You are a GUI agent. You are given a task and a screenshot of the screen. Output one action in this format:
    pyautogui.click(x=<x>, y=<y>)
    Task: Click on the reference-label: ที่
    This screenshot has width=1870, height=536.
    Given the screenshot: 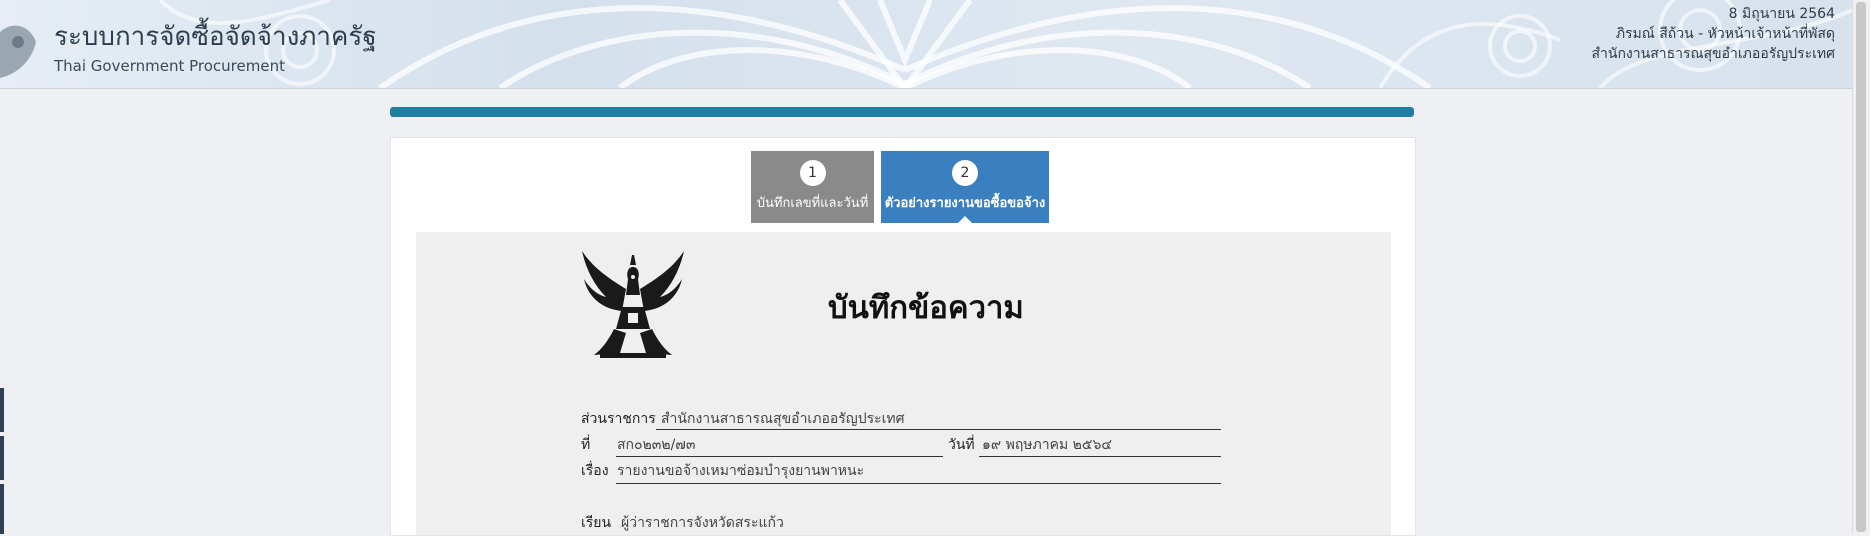 What is the action you would take?
    pyautogui.click(x=586, y=445)
    